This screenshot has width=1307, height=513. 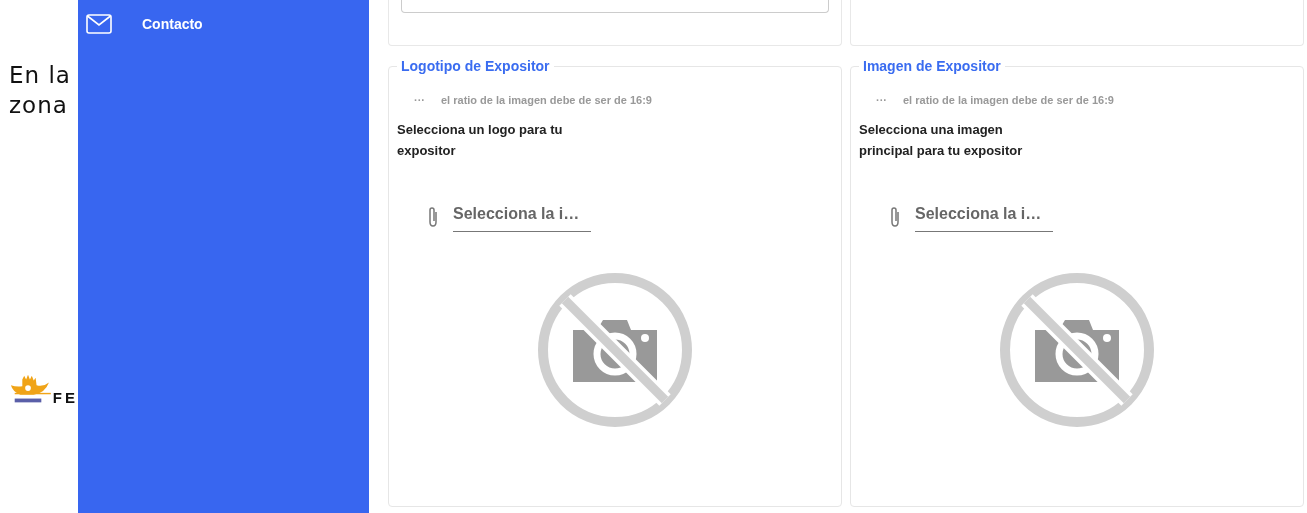 I want to click on sidebar-item: Contacto, so click(x=144, y=24).